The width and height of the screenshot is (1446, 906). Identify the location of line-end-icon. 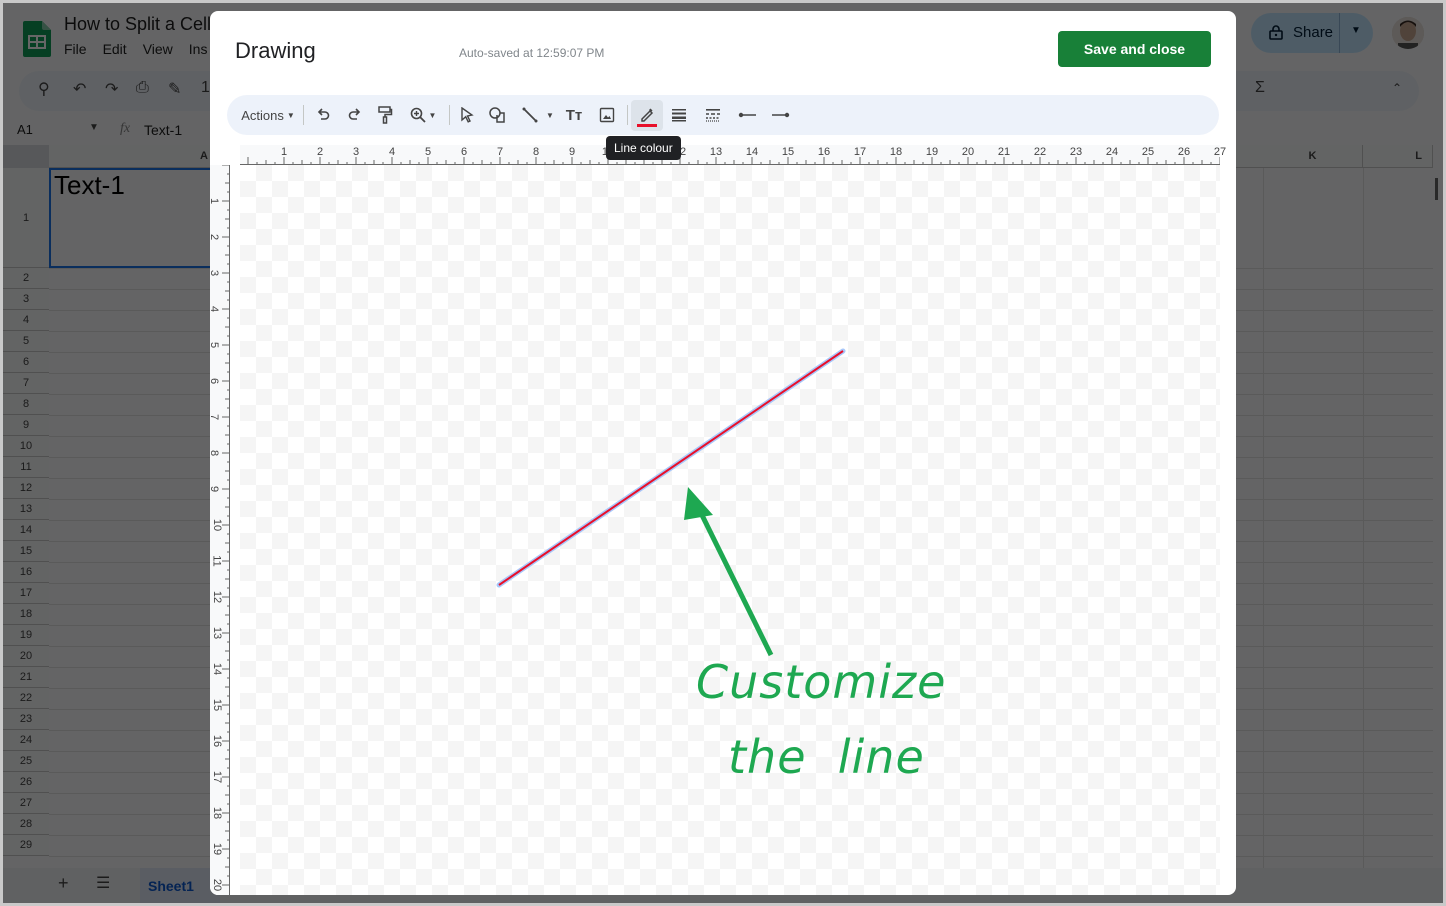
(781, 115).